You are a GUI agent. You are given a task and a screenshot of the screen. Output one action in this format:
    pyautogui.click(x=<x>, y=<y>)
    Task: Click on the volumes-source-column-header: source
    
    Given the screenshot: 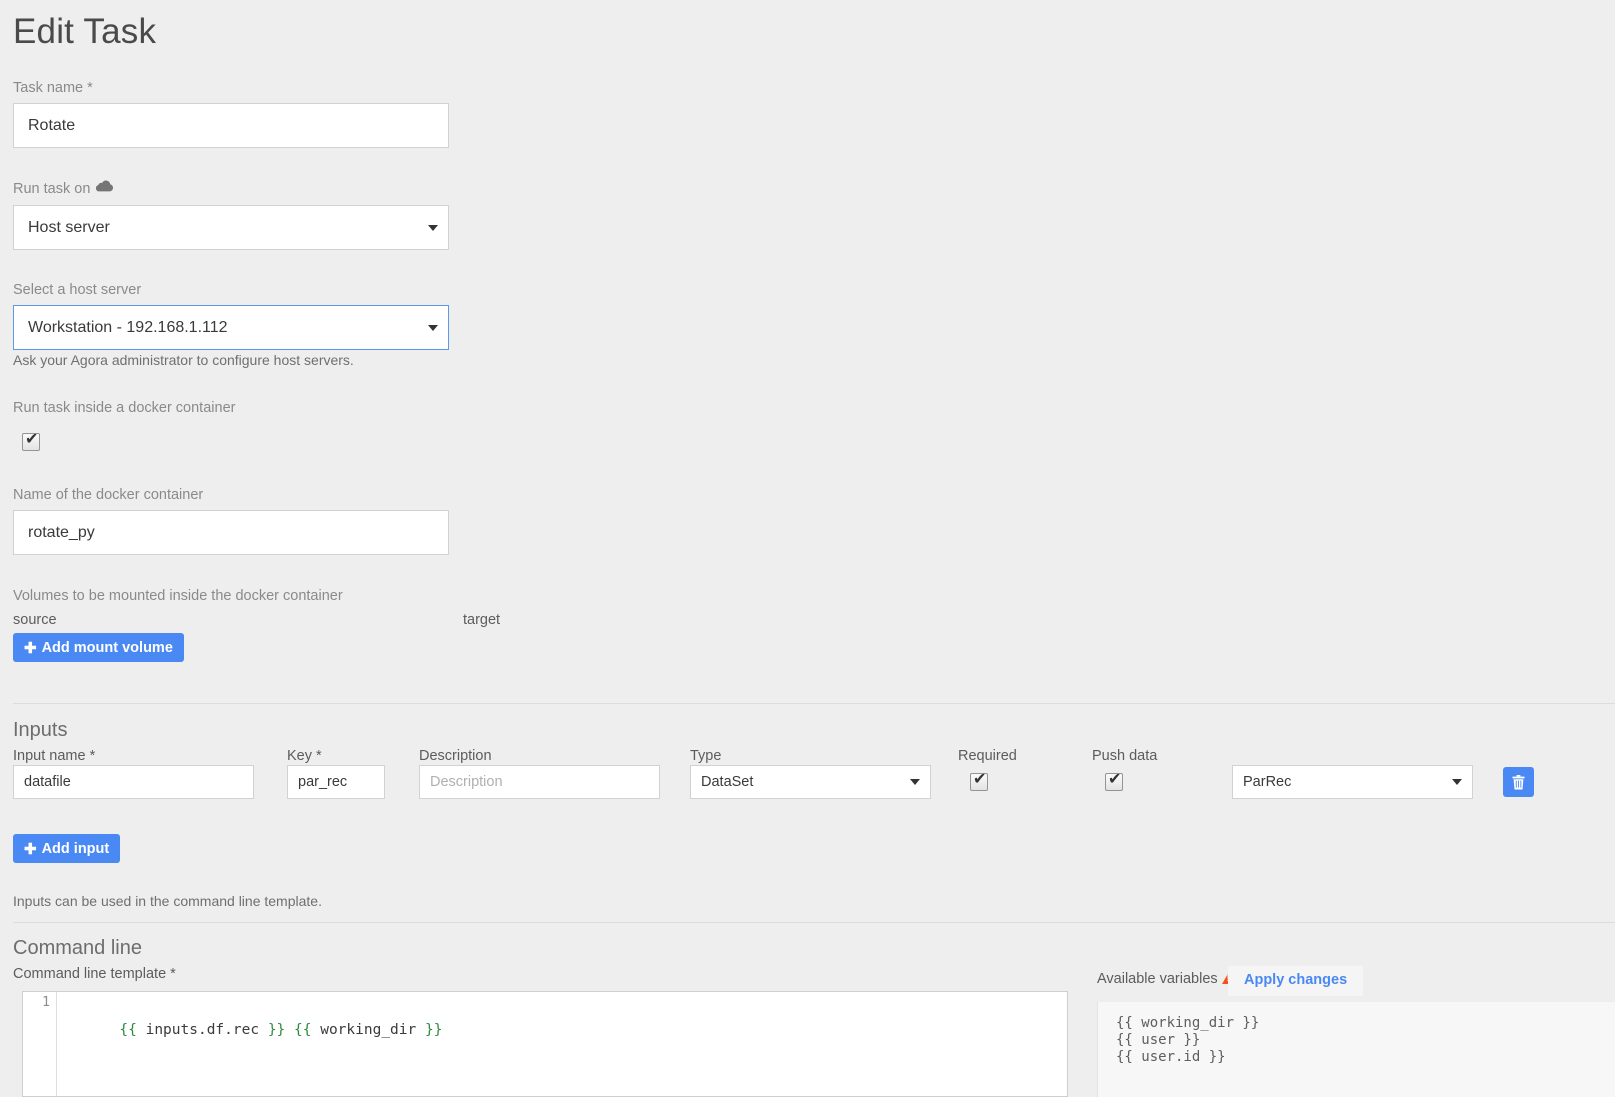 What is the action you would take?
    pyautogui.click(x=35, y=620)
    